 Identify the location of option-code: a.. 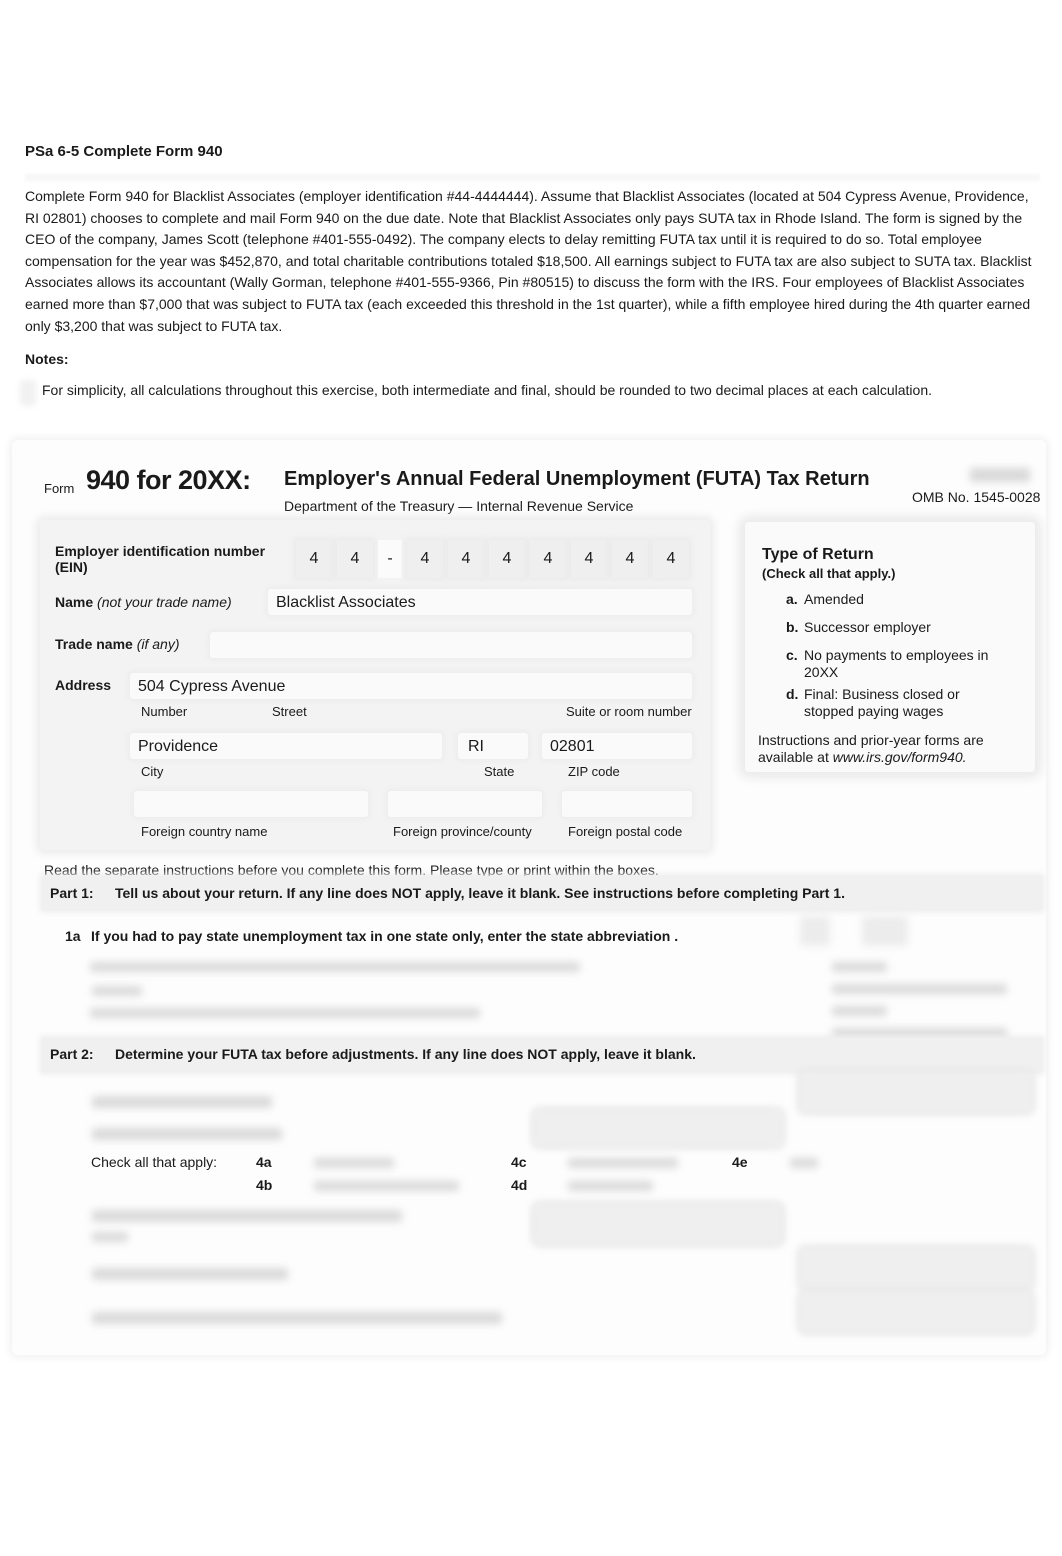
(792, 599).